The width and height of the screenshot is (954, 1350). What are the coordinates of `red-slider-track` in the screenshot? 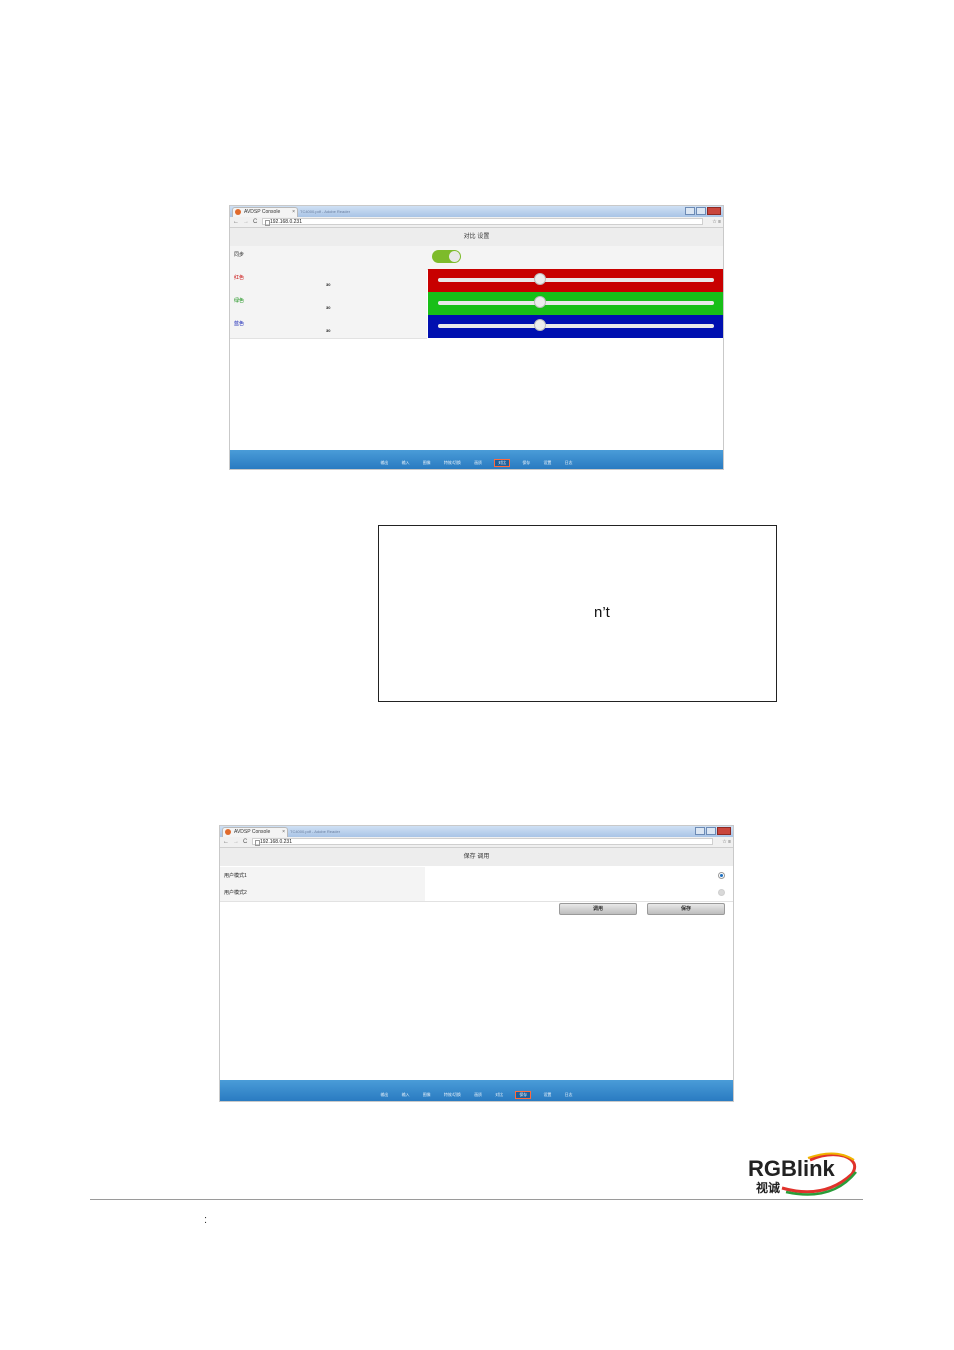 It's located at (576, 280).